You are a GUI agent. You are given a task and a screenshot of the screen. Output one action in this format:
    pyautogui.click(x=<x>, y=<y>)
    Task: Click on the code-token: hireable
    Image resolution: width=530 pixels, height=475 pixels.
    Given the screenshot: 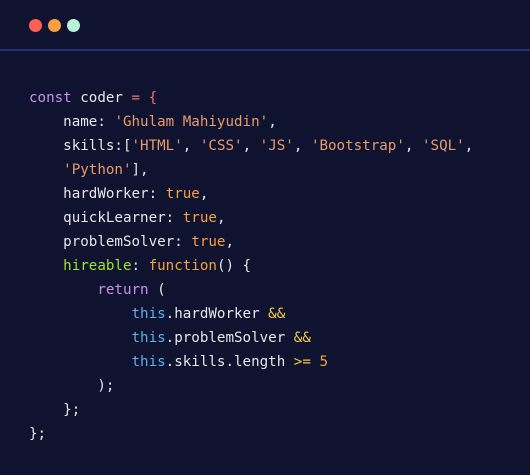 What is the action you would take?
    pyautogui.click(x=80, y=266)
    